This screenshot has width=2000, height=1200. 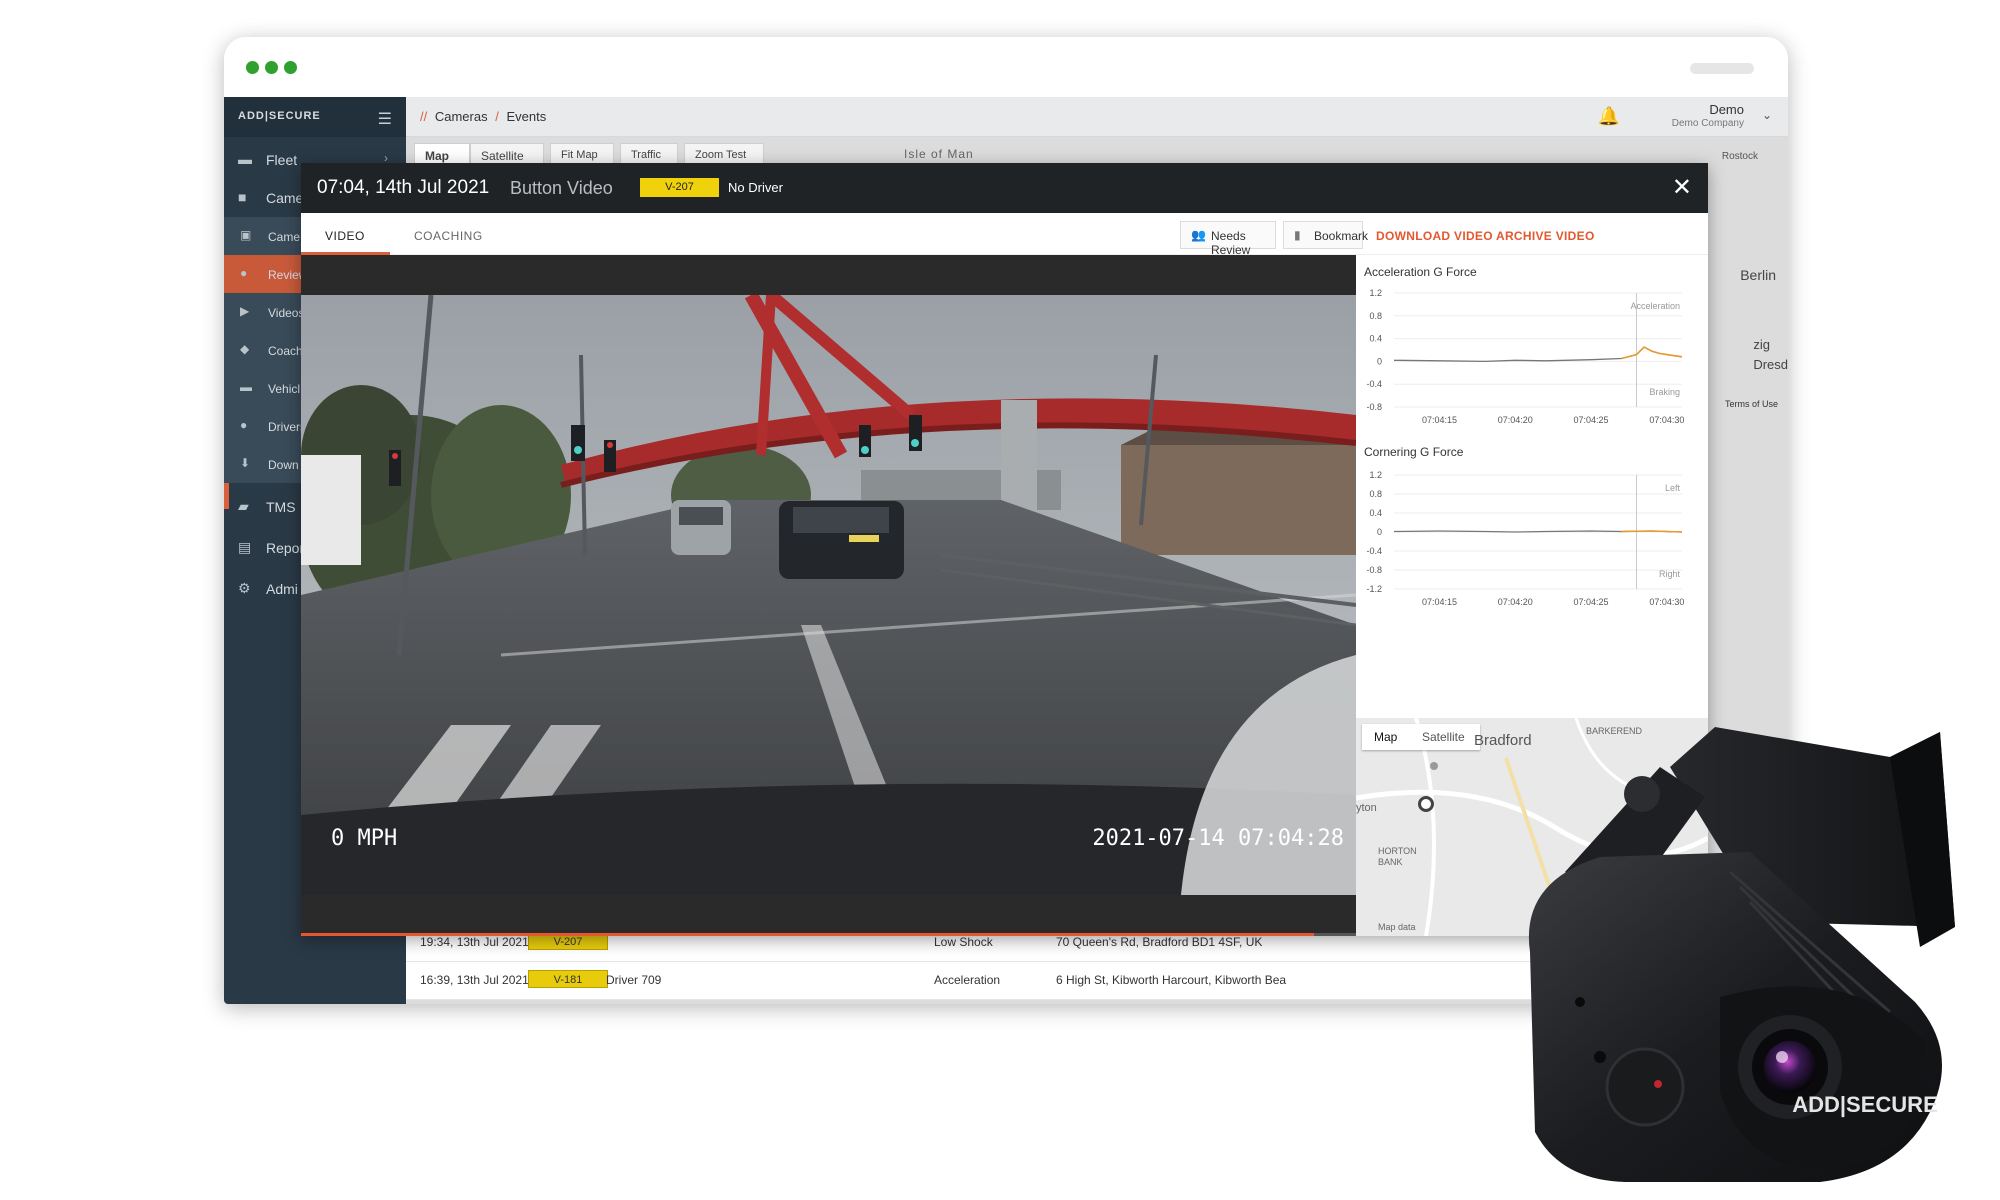 I want to click on mini-map-label-horton: HORTON, so click(x=1397, y=851).